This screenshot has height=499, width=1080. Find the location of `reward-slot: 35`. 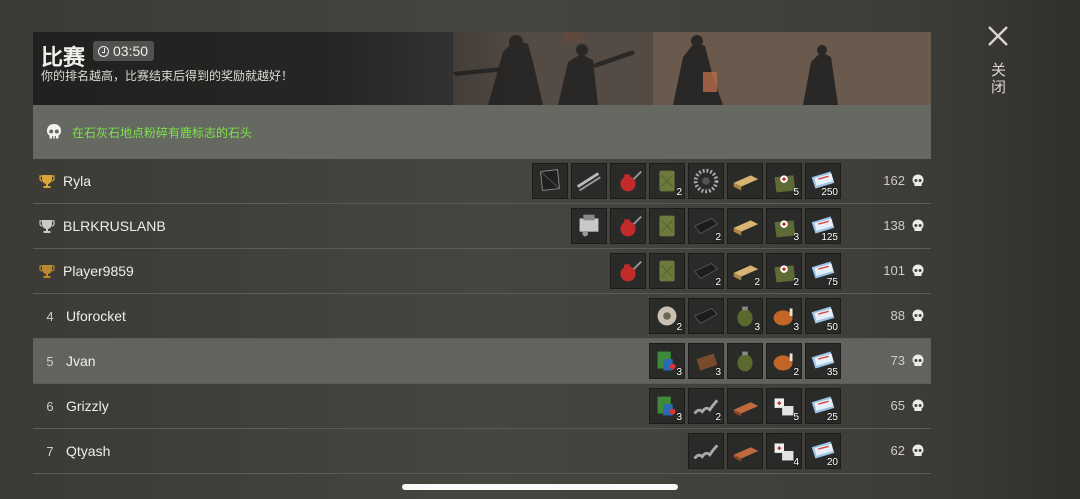

reward-slot: 35 is located at coordinates (823, 361).